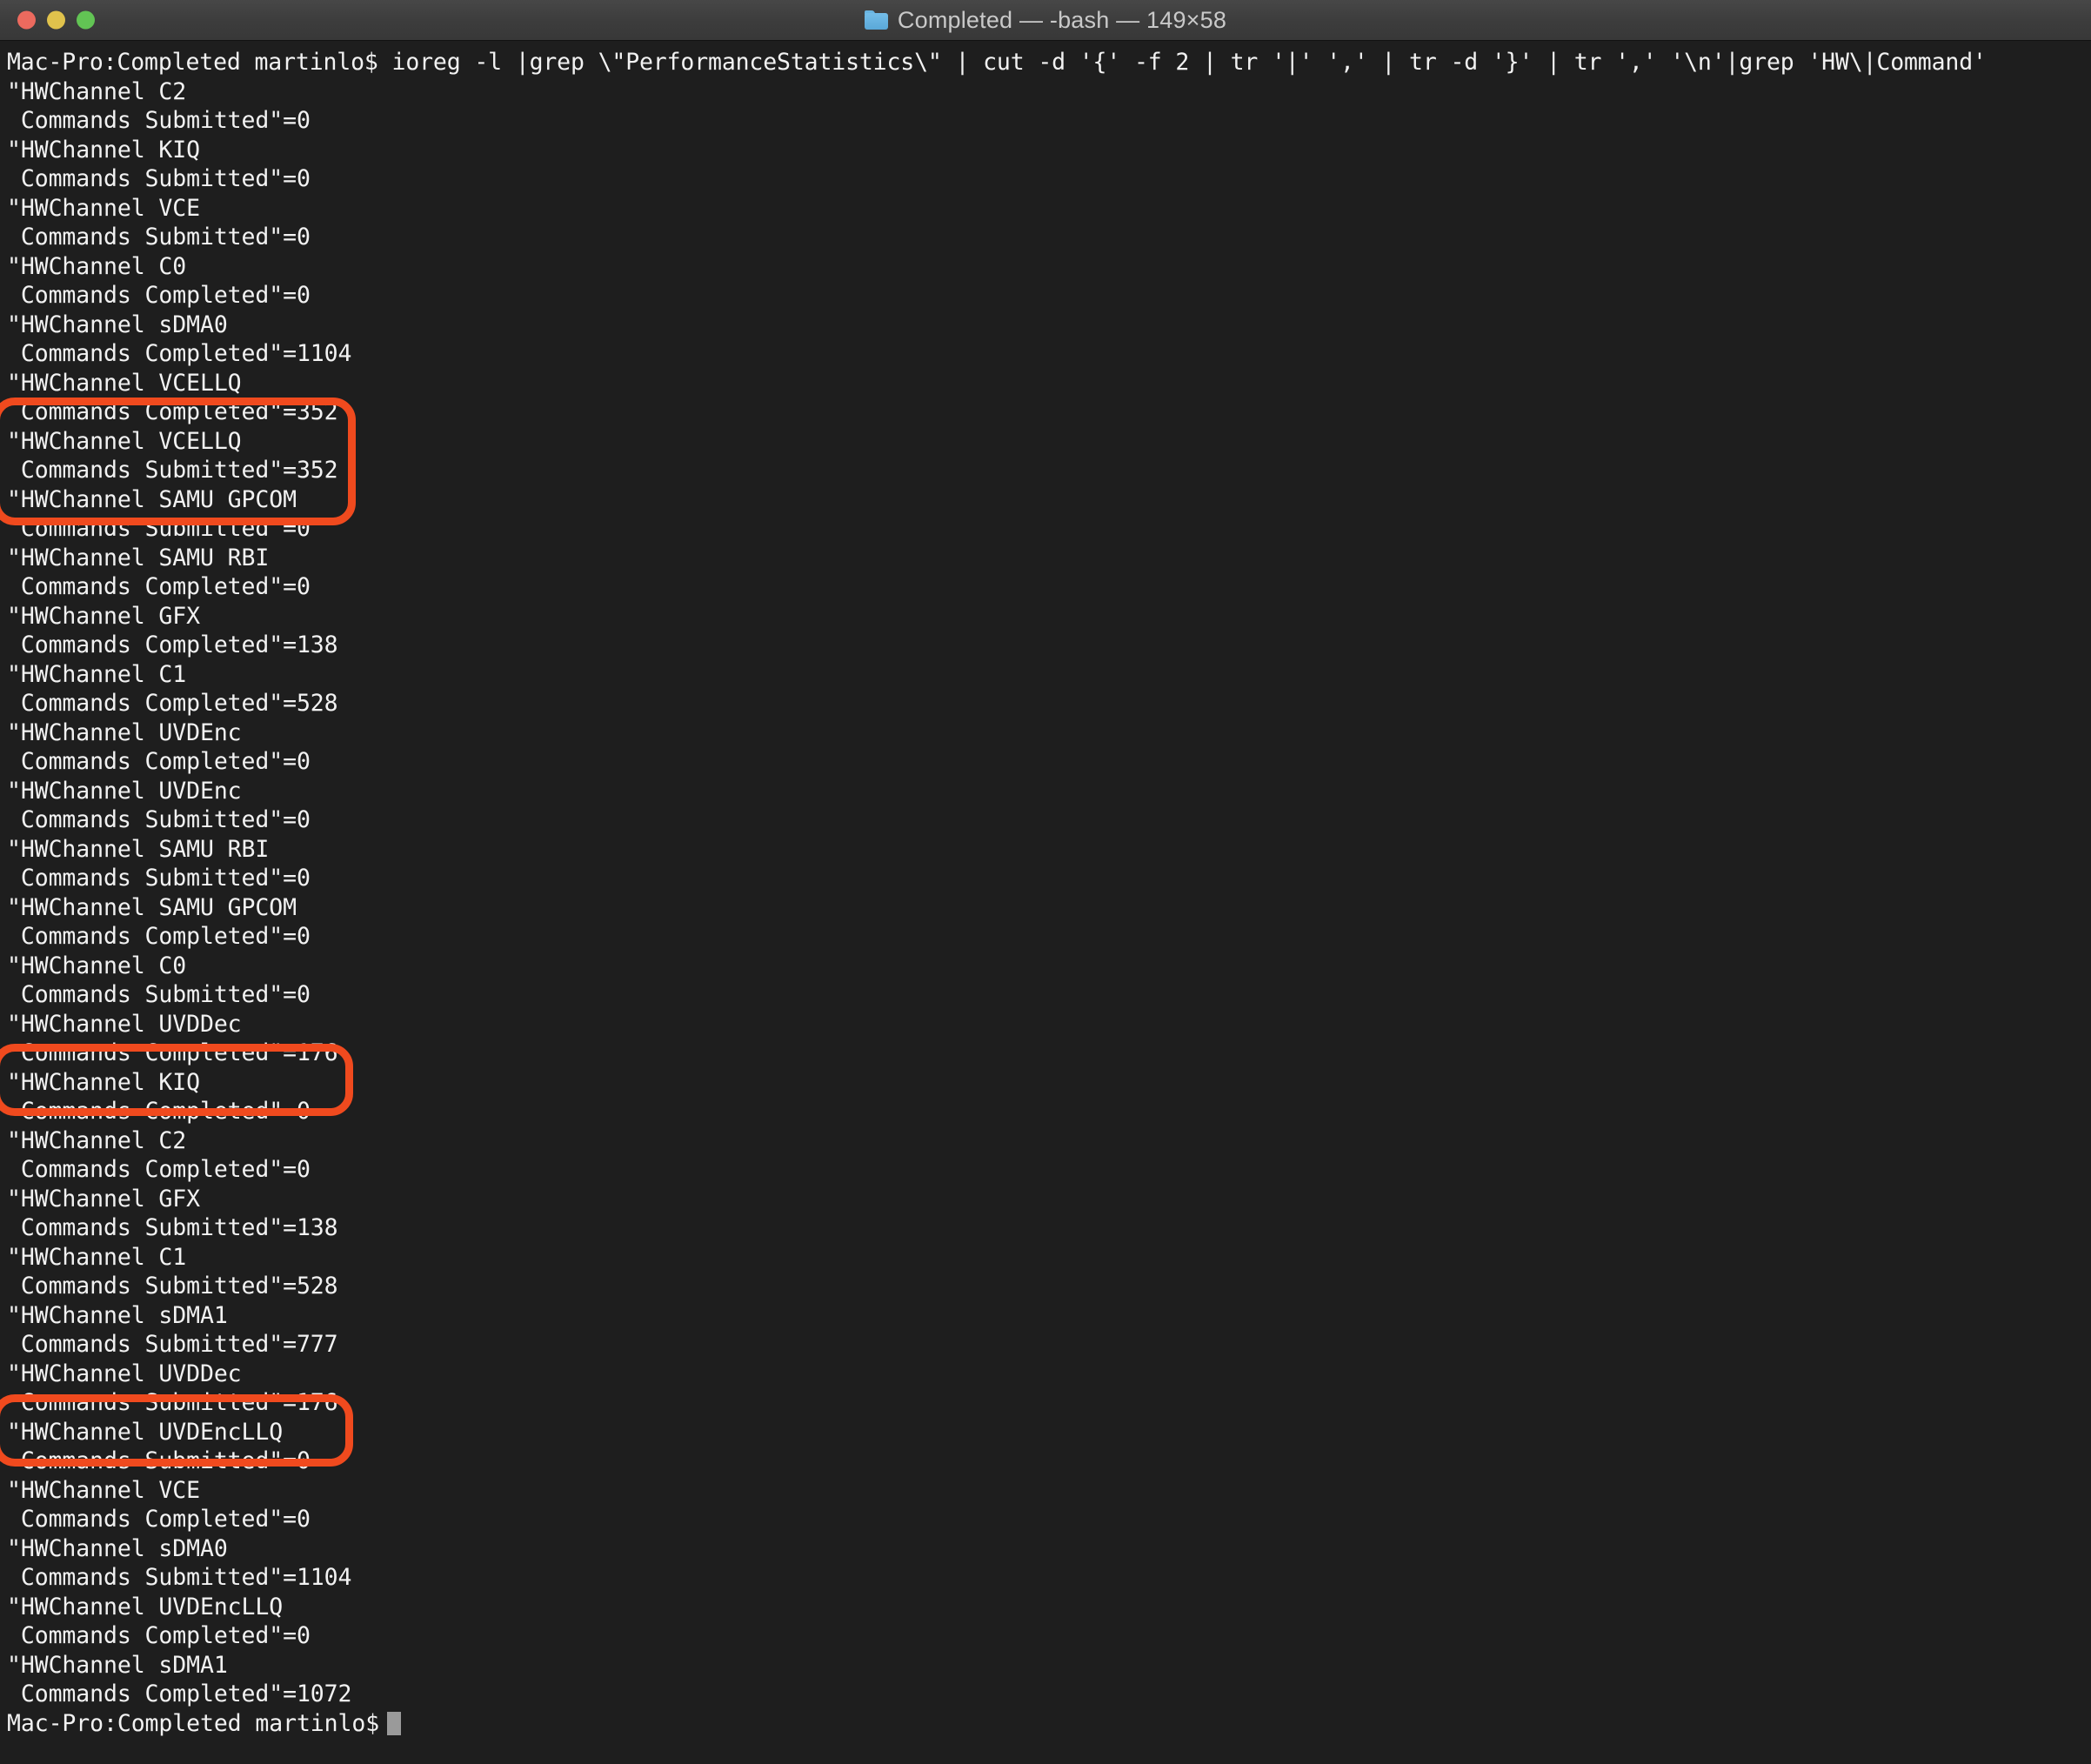 The width and height of the screenshot is (2091, 1764). Describe the element at coordinates (172, 1227) in the screenshot. I see `output-line: Commands Submitted"=138` at that location.